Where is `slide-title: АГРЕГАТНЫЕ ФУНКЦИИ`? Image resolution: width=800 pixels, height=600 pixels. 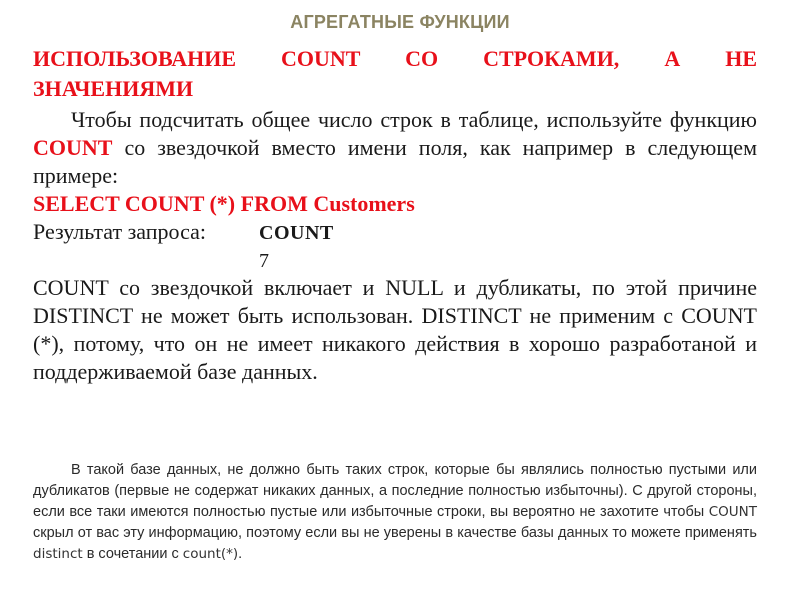
slide-title: АГРЕГАТНЫЕ ФУНКЦИИ is located at coordinates (400, 22).